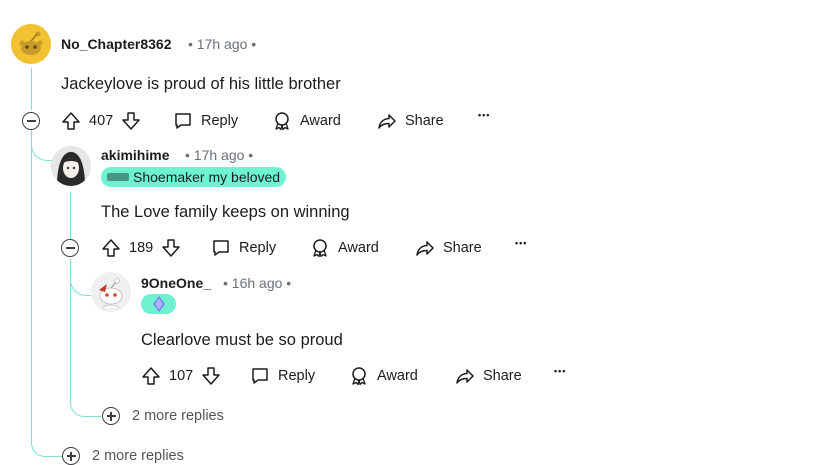 The width and height of the screenshot is (824, 465). What do you see at coordinates (207, 177) in the screenshot?
I see `flair-text: Shoemaker my beloved` at bounding box center [207, 177].